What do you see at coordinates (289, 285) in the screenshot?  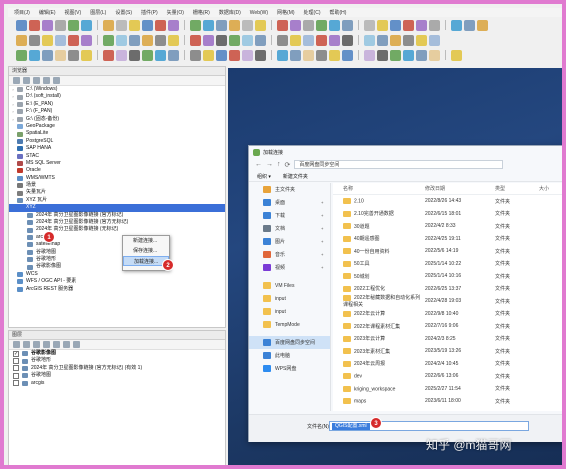 I see `nav-item: VM Files` at bounding box center [289, 285].